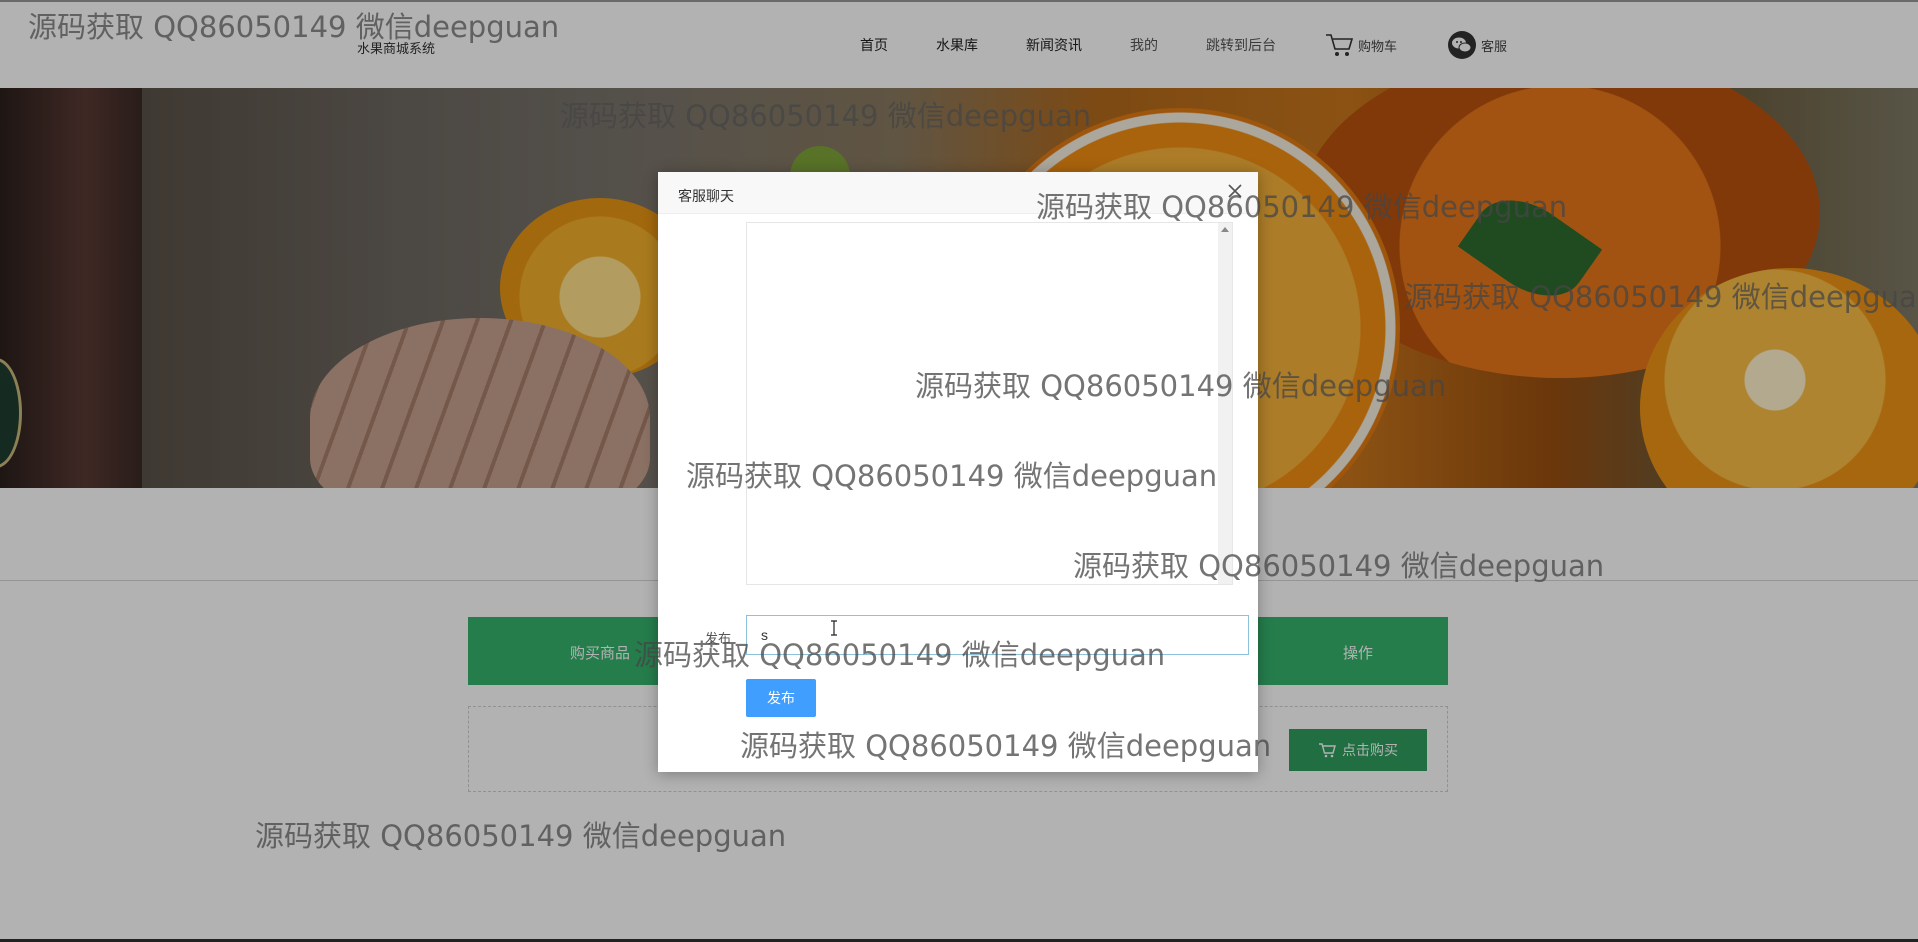 This screenshot has width=1918, height=942. Describe the element at coordinates (1225, 403) in the screenshot. I see `chat-scrollbar` at that location.